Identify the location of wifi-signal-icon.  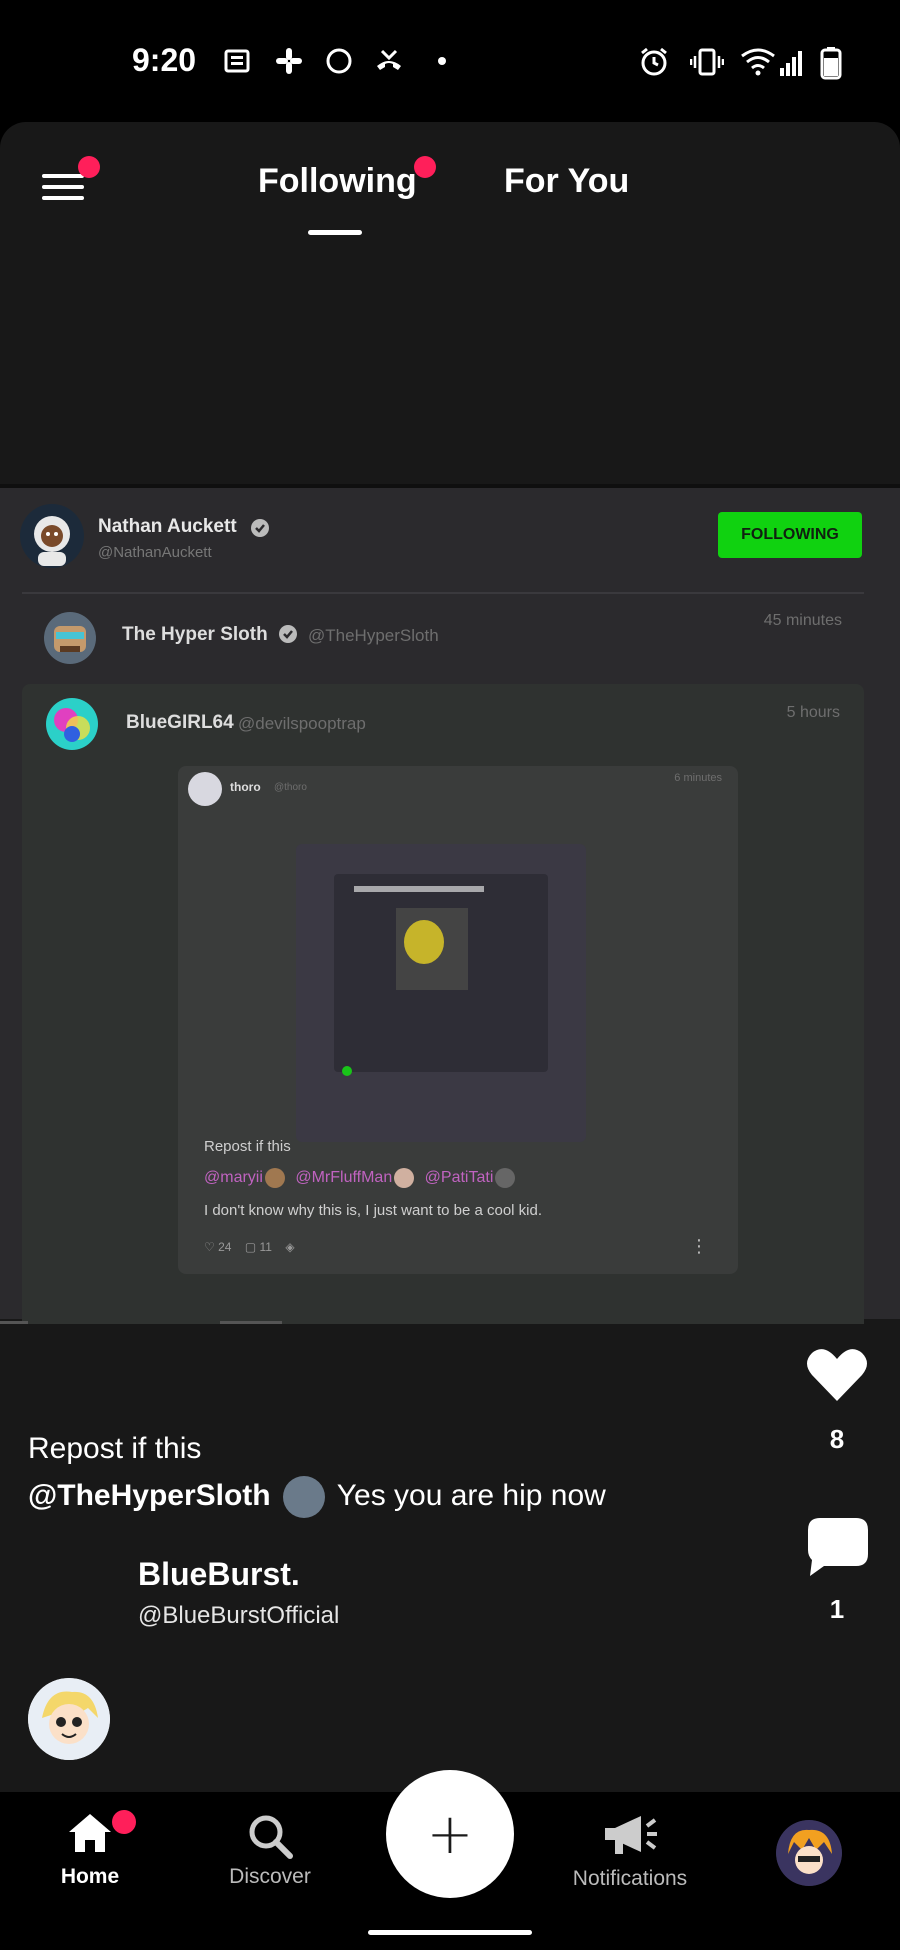
(771, 62).